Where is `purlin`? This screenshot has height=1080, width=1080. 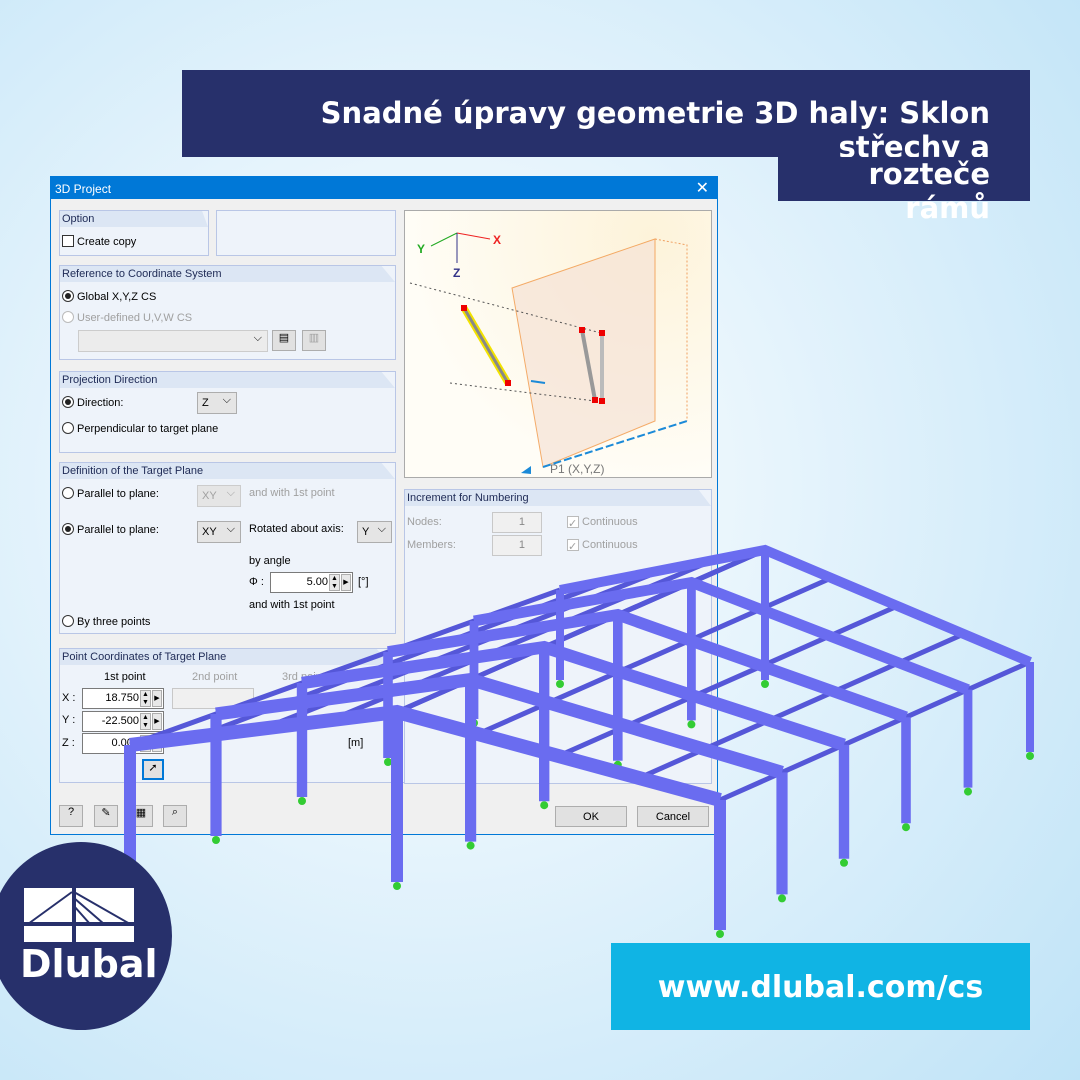
purlin is located at coordinates (728, 681).